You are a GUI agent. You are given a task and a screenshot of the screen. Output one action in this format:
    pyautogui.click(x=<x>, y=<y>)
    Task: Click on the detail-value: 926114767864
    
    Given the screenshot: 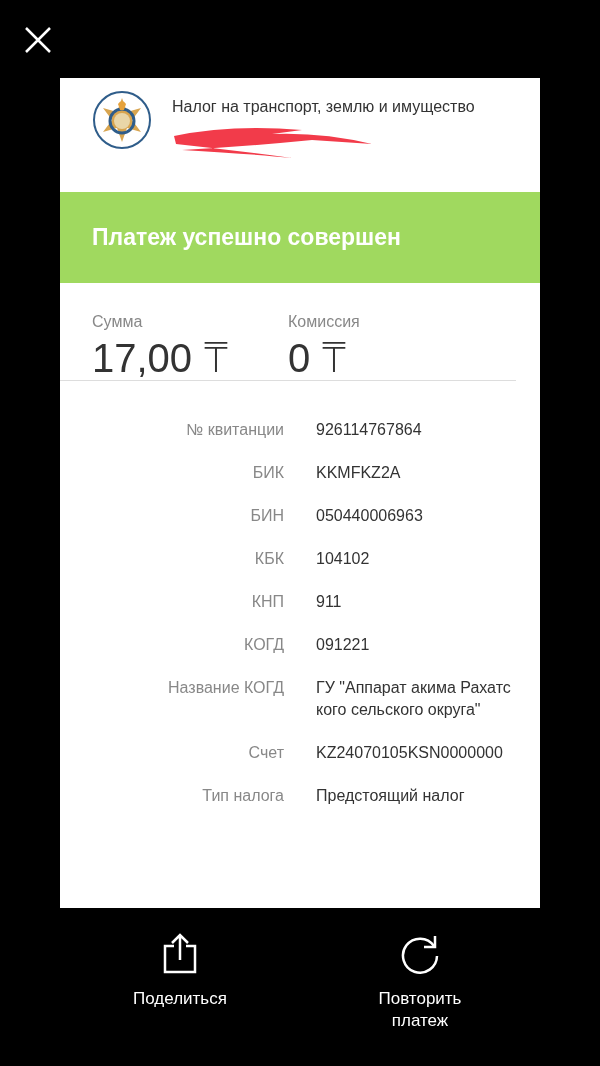 What is the action you would take?
    pyautogui.click(x=369, y=430)
    